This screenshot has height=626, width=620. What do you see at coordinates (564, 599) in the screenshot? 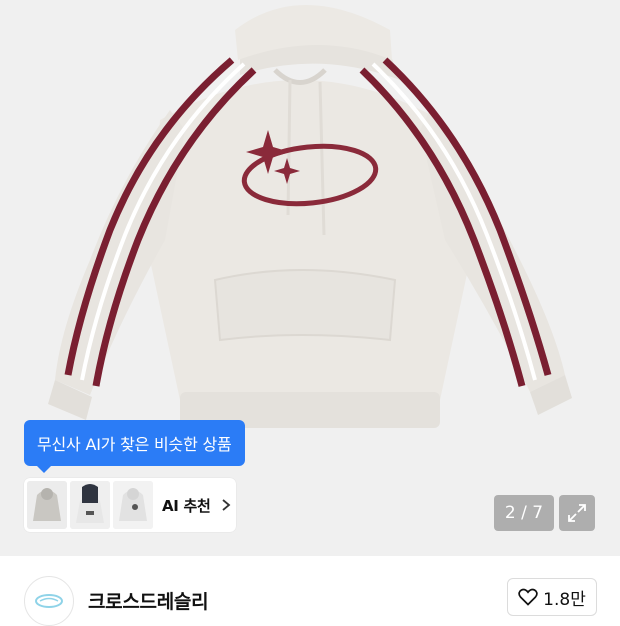
I see `like-count: 1.8만` at bounding box center [564, 599].